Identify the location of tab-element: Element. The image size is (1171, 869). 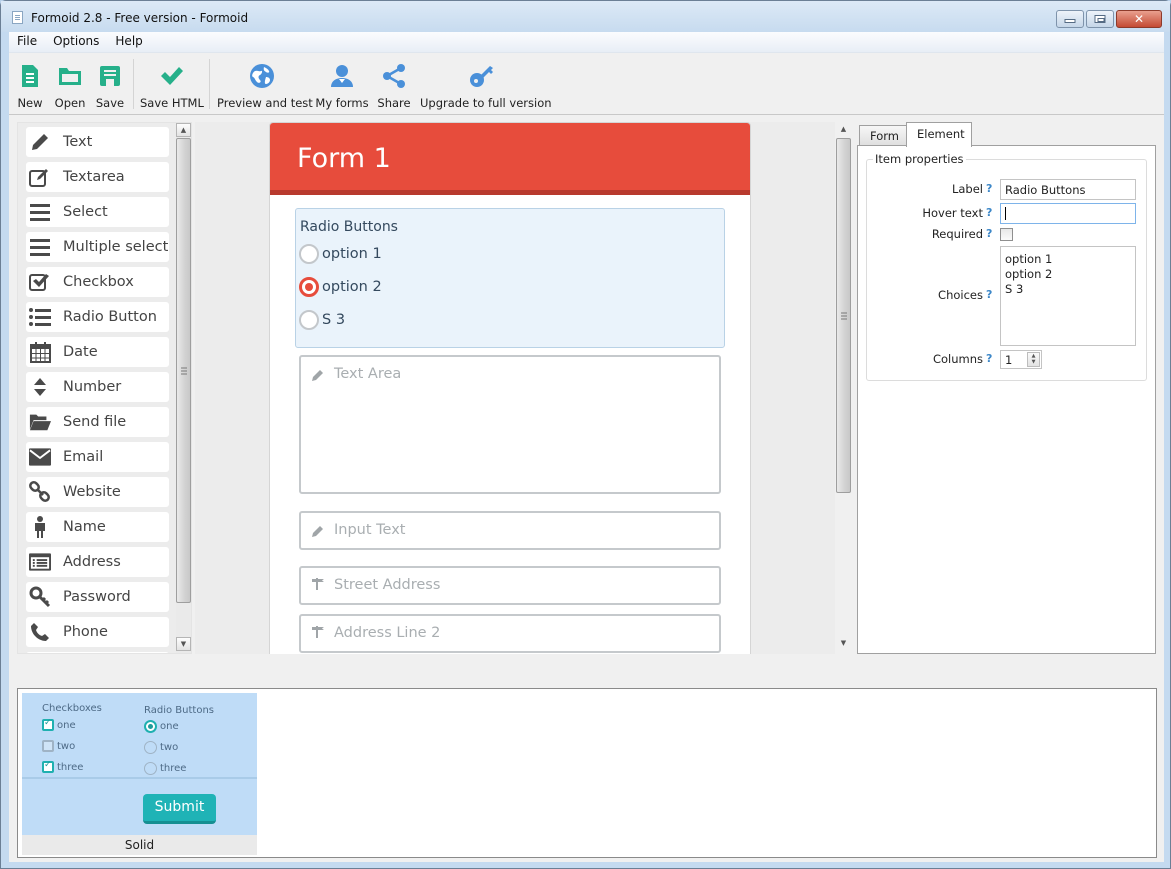
(939, 134).